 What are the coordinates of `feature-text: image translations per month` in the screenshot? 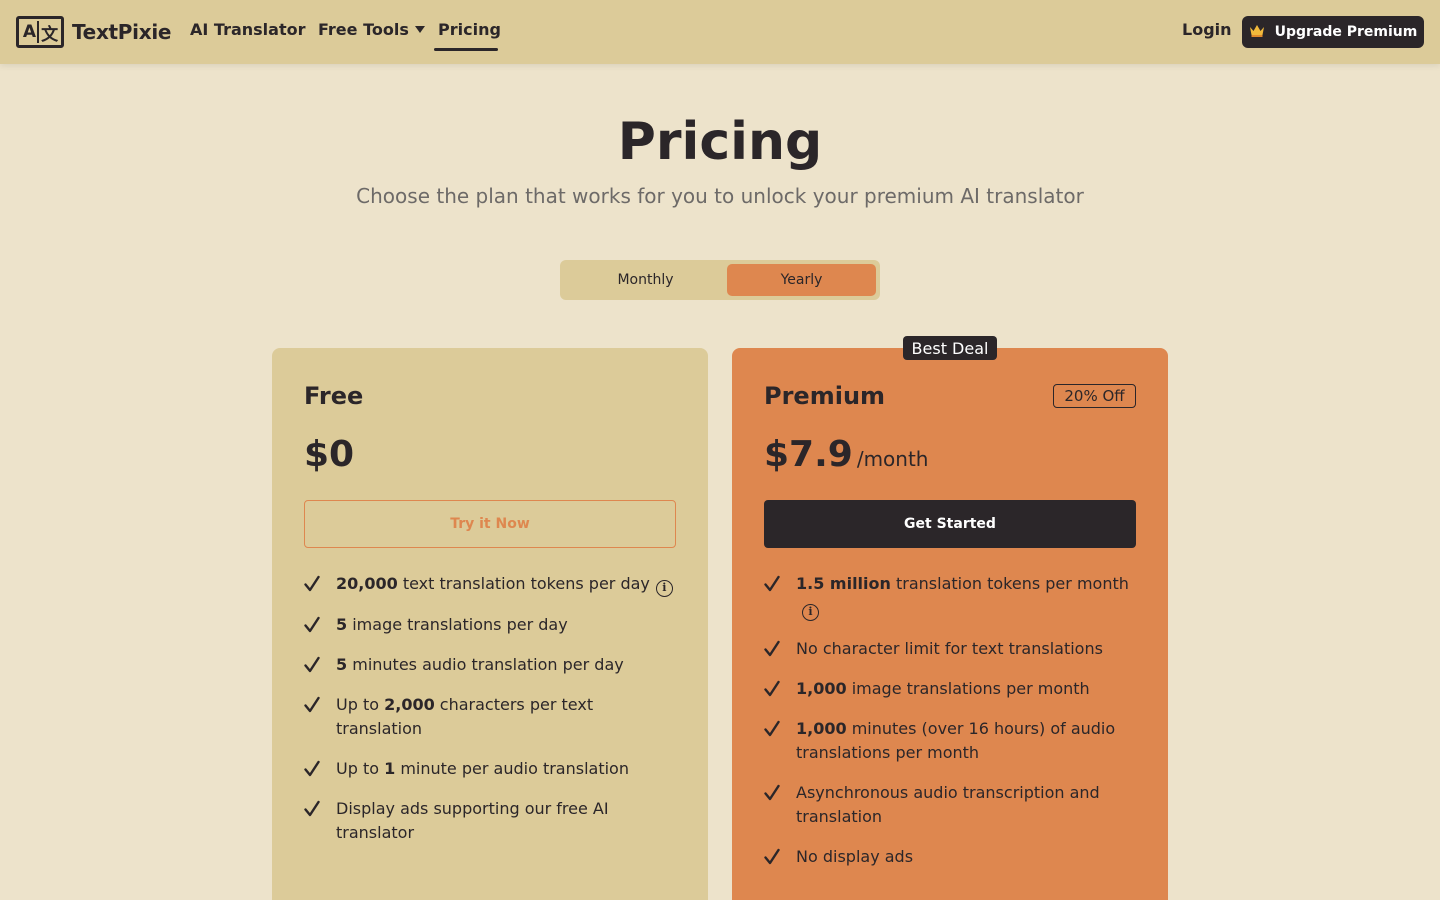 It's located at (968, 688).